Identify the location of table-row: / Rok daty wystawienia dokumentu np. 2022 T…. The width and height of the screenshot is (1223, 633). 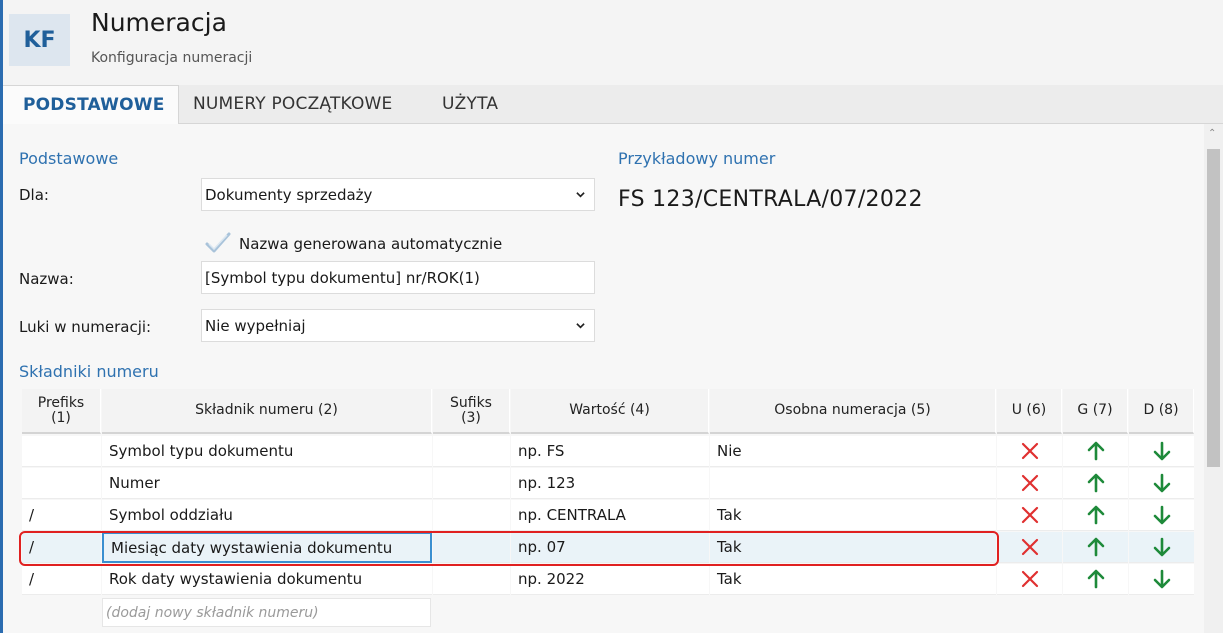
(608, 580).